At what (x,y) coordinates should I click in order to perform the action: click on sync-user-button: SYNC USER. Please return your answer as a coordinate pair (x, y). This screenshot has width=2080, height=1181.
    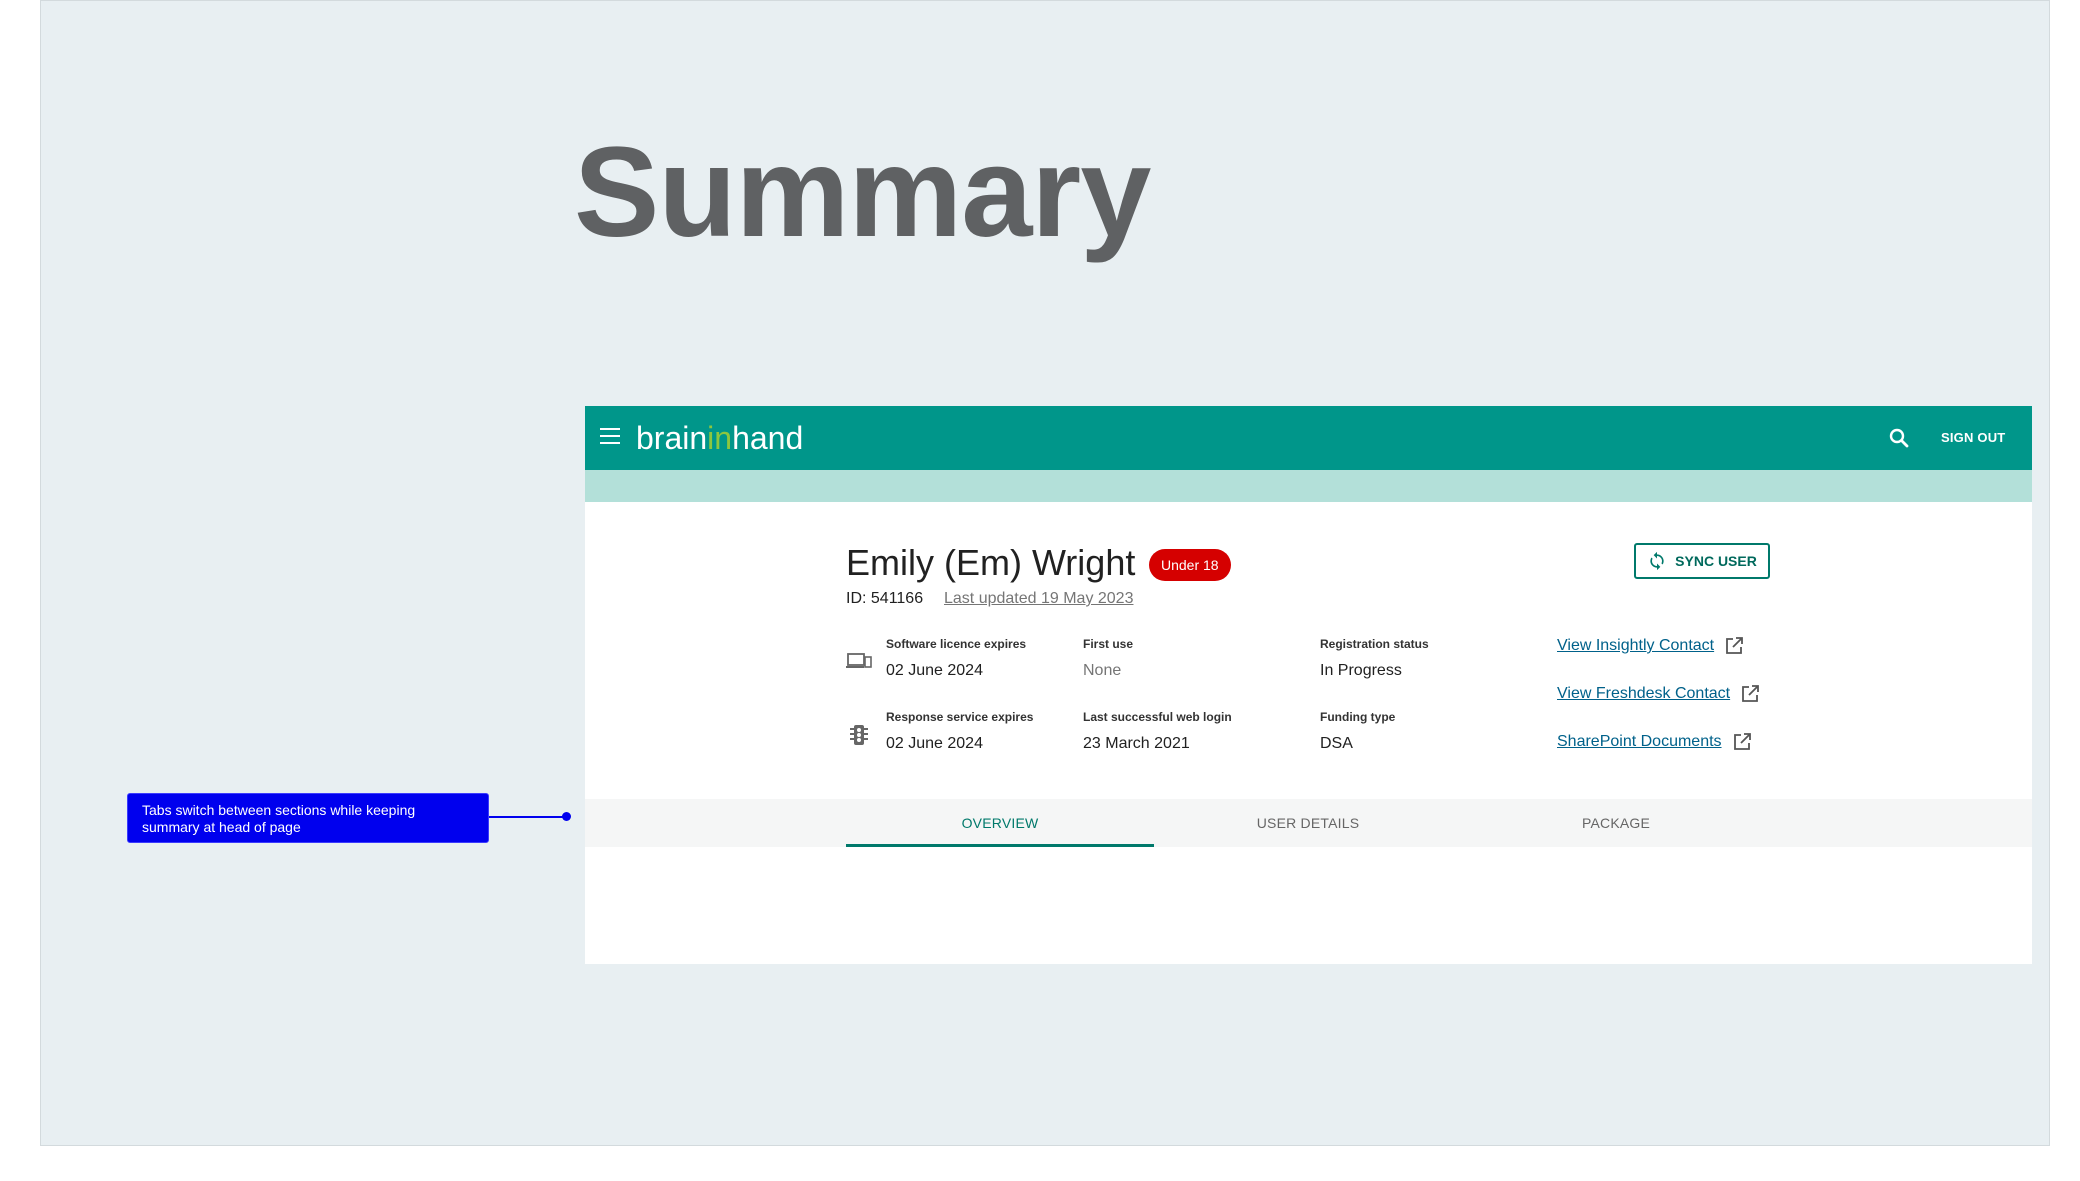
    Looking at the image, I should click on (1702, 561).